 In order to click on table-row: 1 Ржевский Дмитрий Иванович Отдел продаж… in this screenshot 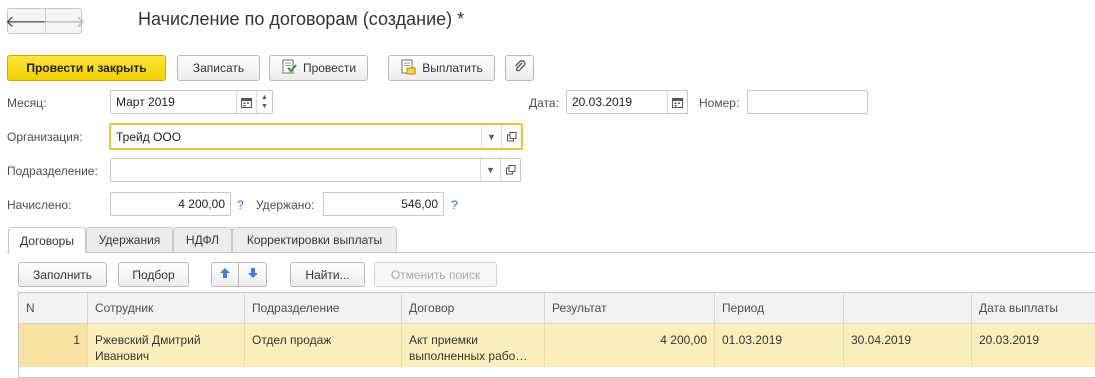, I will do `click(557, 345)`.